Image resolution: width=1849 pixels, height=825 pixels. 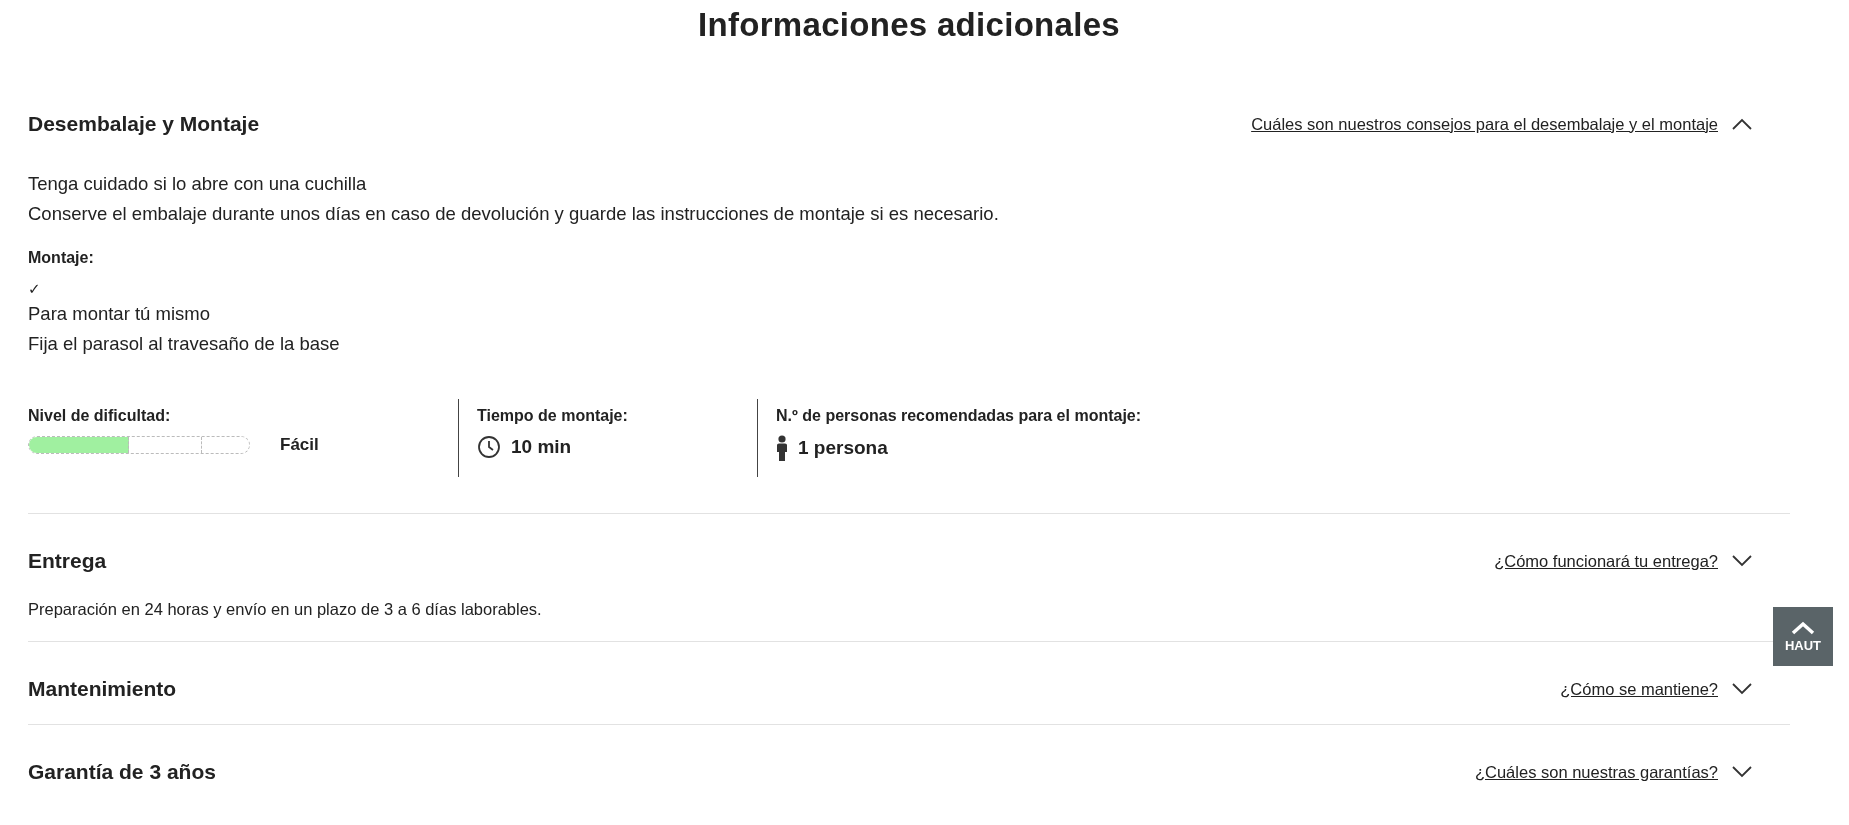 I want to click on clock-icon, so click(x=489, y=447).